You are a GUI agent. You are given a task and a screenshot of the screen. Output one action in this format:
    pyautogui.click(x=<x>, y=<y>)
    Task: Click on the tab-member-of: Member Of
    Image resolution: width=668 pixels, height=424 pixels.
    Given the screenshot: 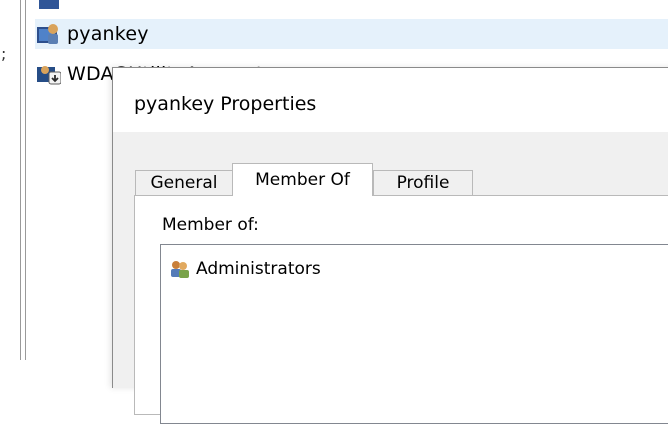 What is the action you would take?
    pyautogui.click(x=302, y=179)
    